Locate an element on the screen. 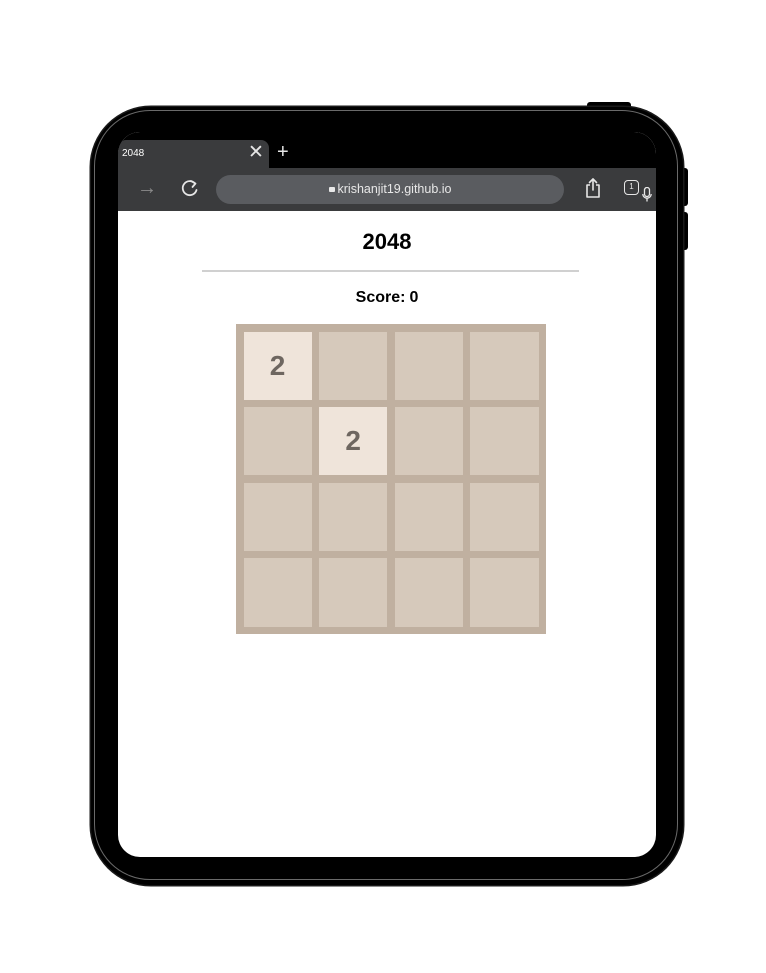 The width and height of the screenshot is (766, 973). page-title: 2048 is located at coordinates (387, 241).